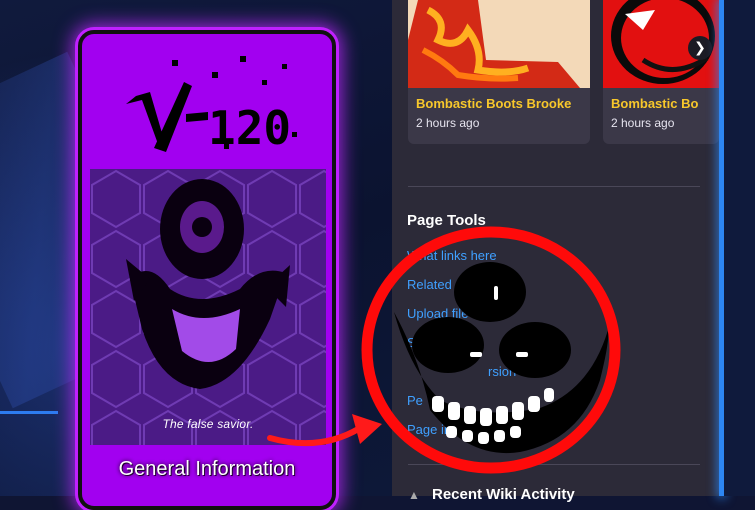 The width and height of the screenshot is (755, 510). What do you see at coordinates (739, 248) in the screenshot?
I see `page-background-right` at bounding box center [739, 248].